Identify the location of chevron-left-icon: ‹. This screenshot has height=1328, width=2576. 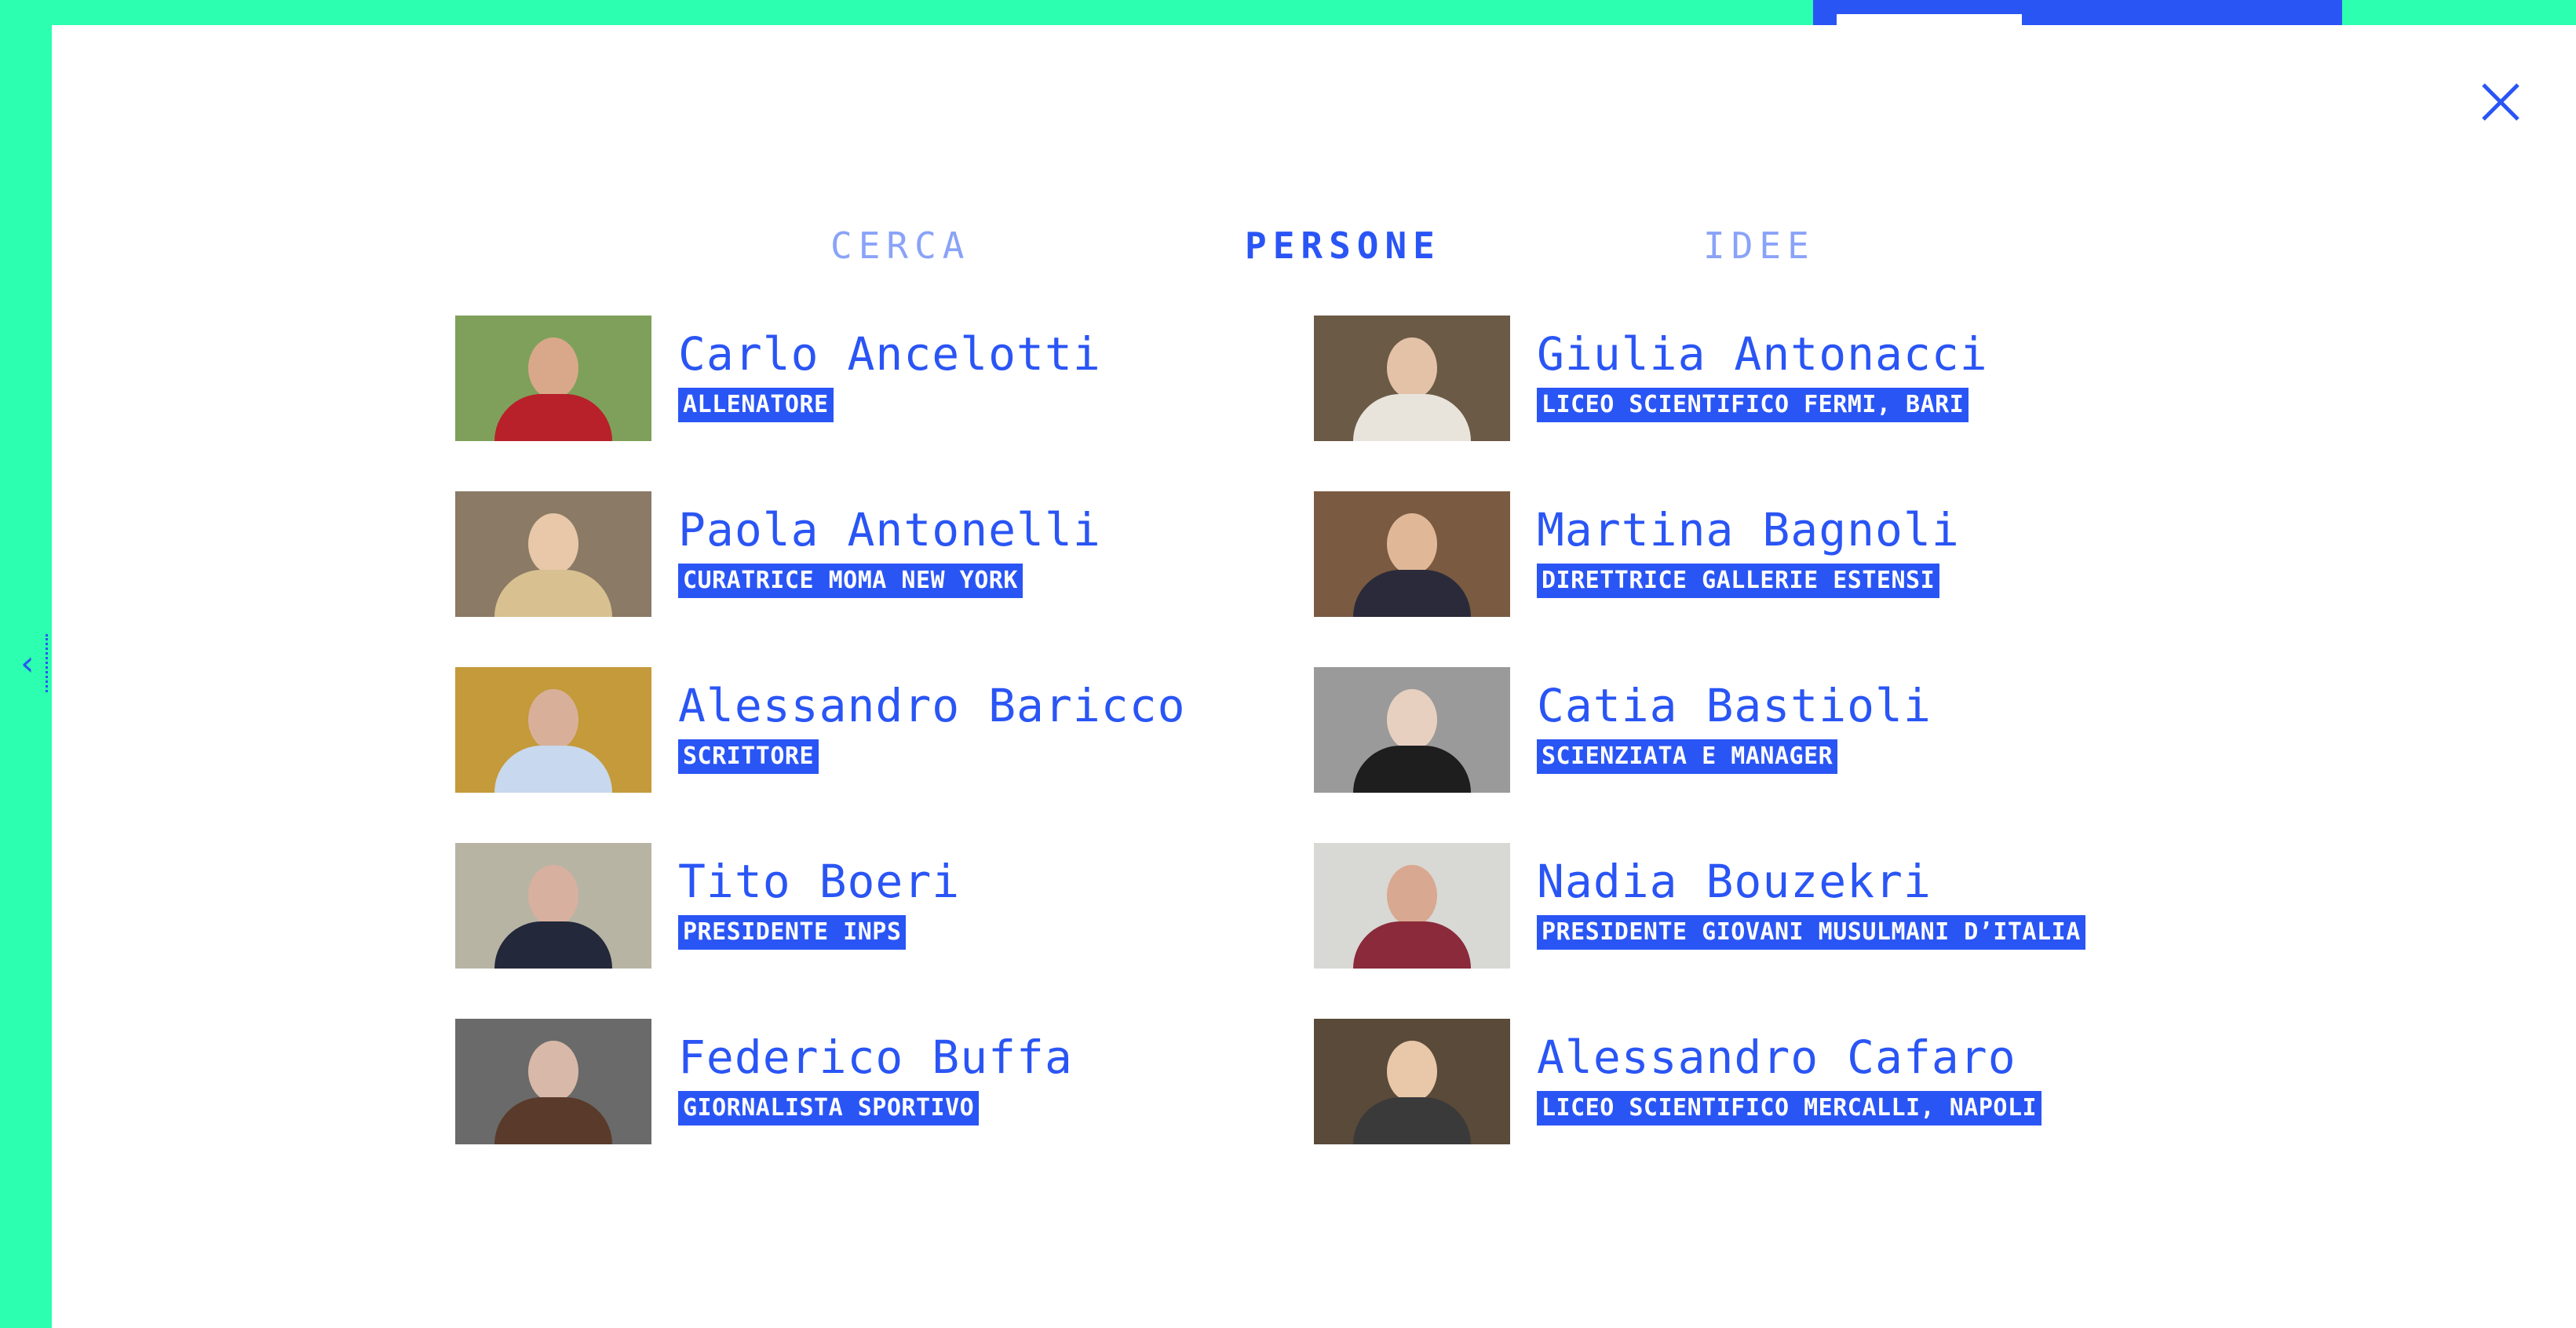
(27, 664).